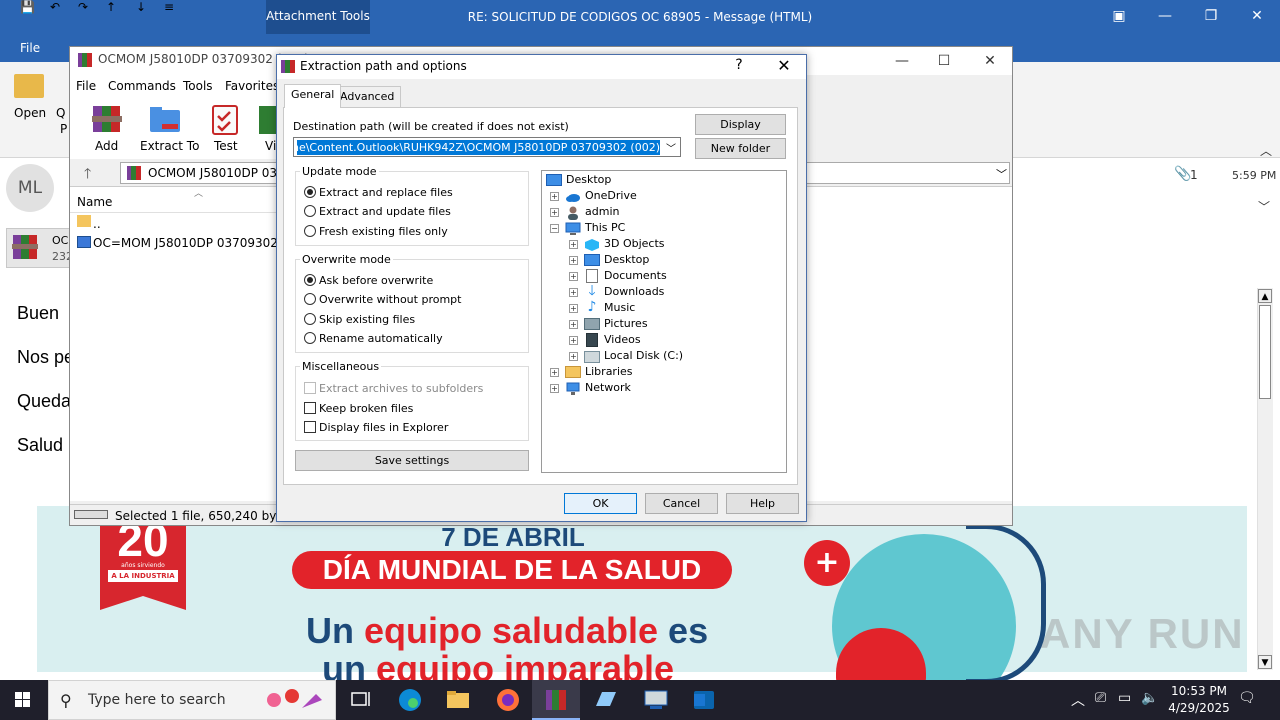 This screenshot has width=1280, height=720. I want to click on quick-print-label: Q, so click(60, 113).